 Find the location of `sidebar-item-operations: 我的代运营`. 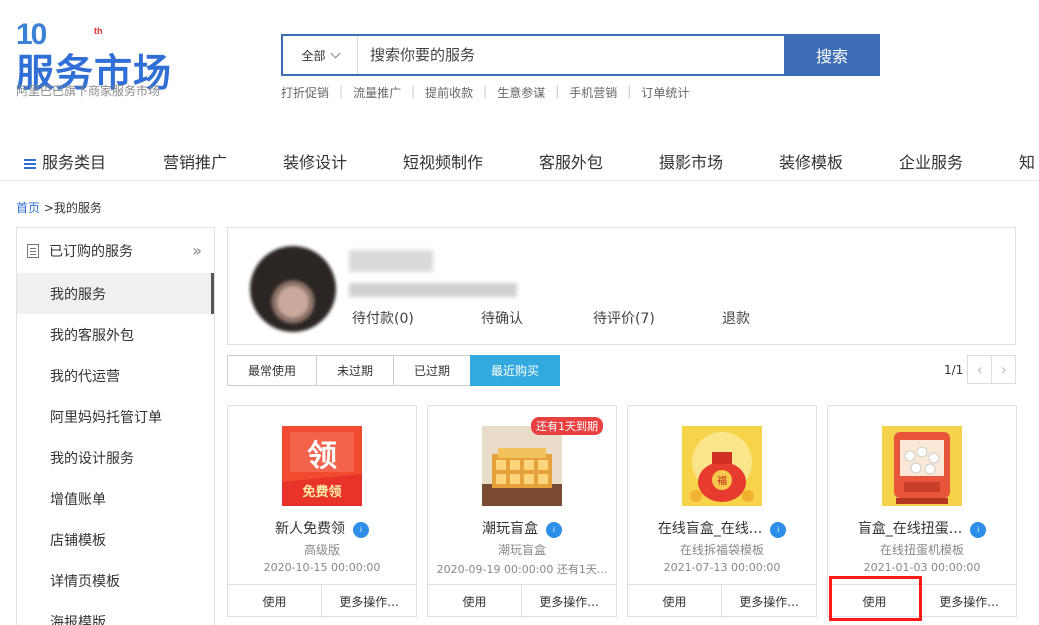

sidebar-item-operations: 我的代运营 is located at coordinates (115, 375).